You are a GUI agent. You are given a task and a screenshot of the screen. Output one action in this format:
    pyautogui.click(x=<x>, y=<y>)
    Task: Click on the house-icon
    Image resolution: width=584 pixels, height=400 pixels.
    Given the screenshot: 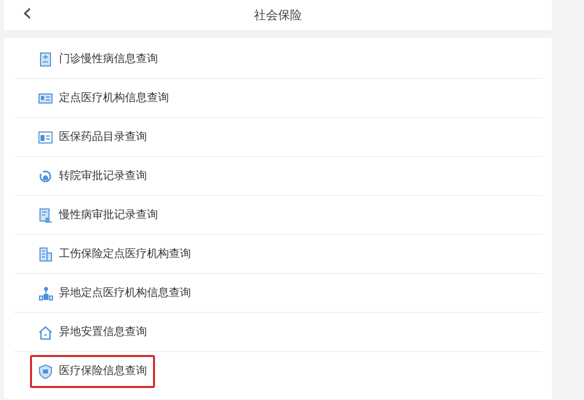 What is the action you would take?
    pyautogui.click(x=45, y=332)
    